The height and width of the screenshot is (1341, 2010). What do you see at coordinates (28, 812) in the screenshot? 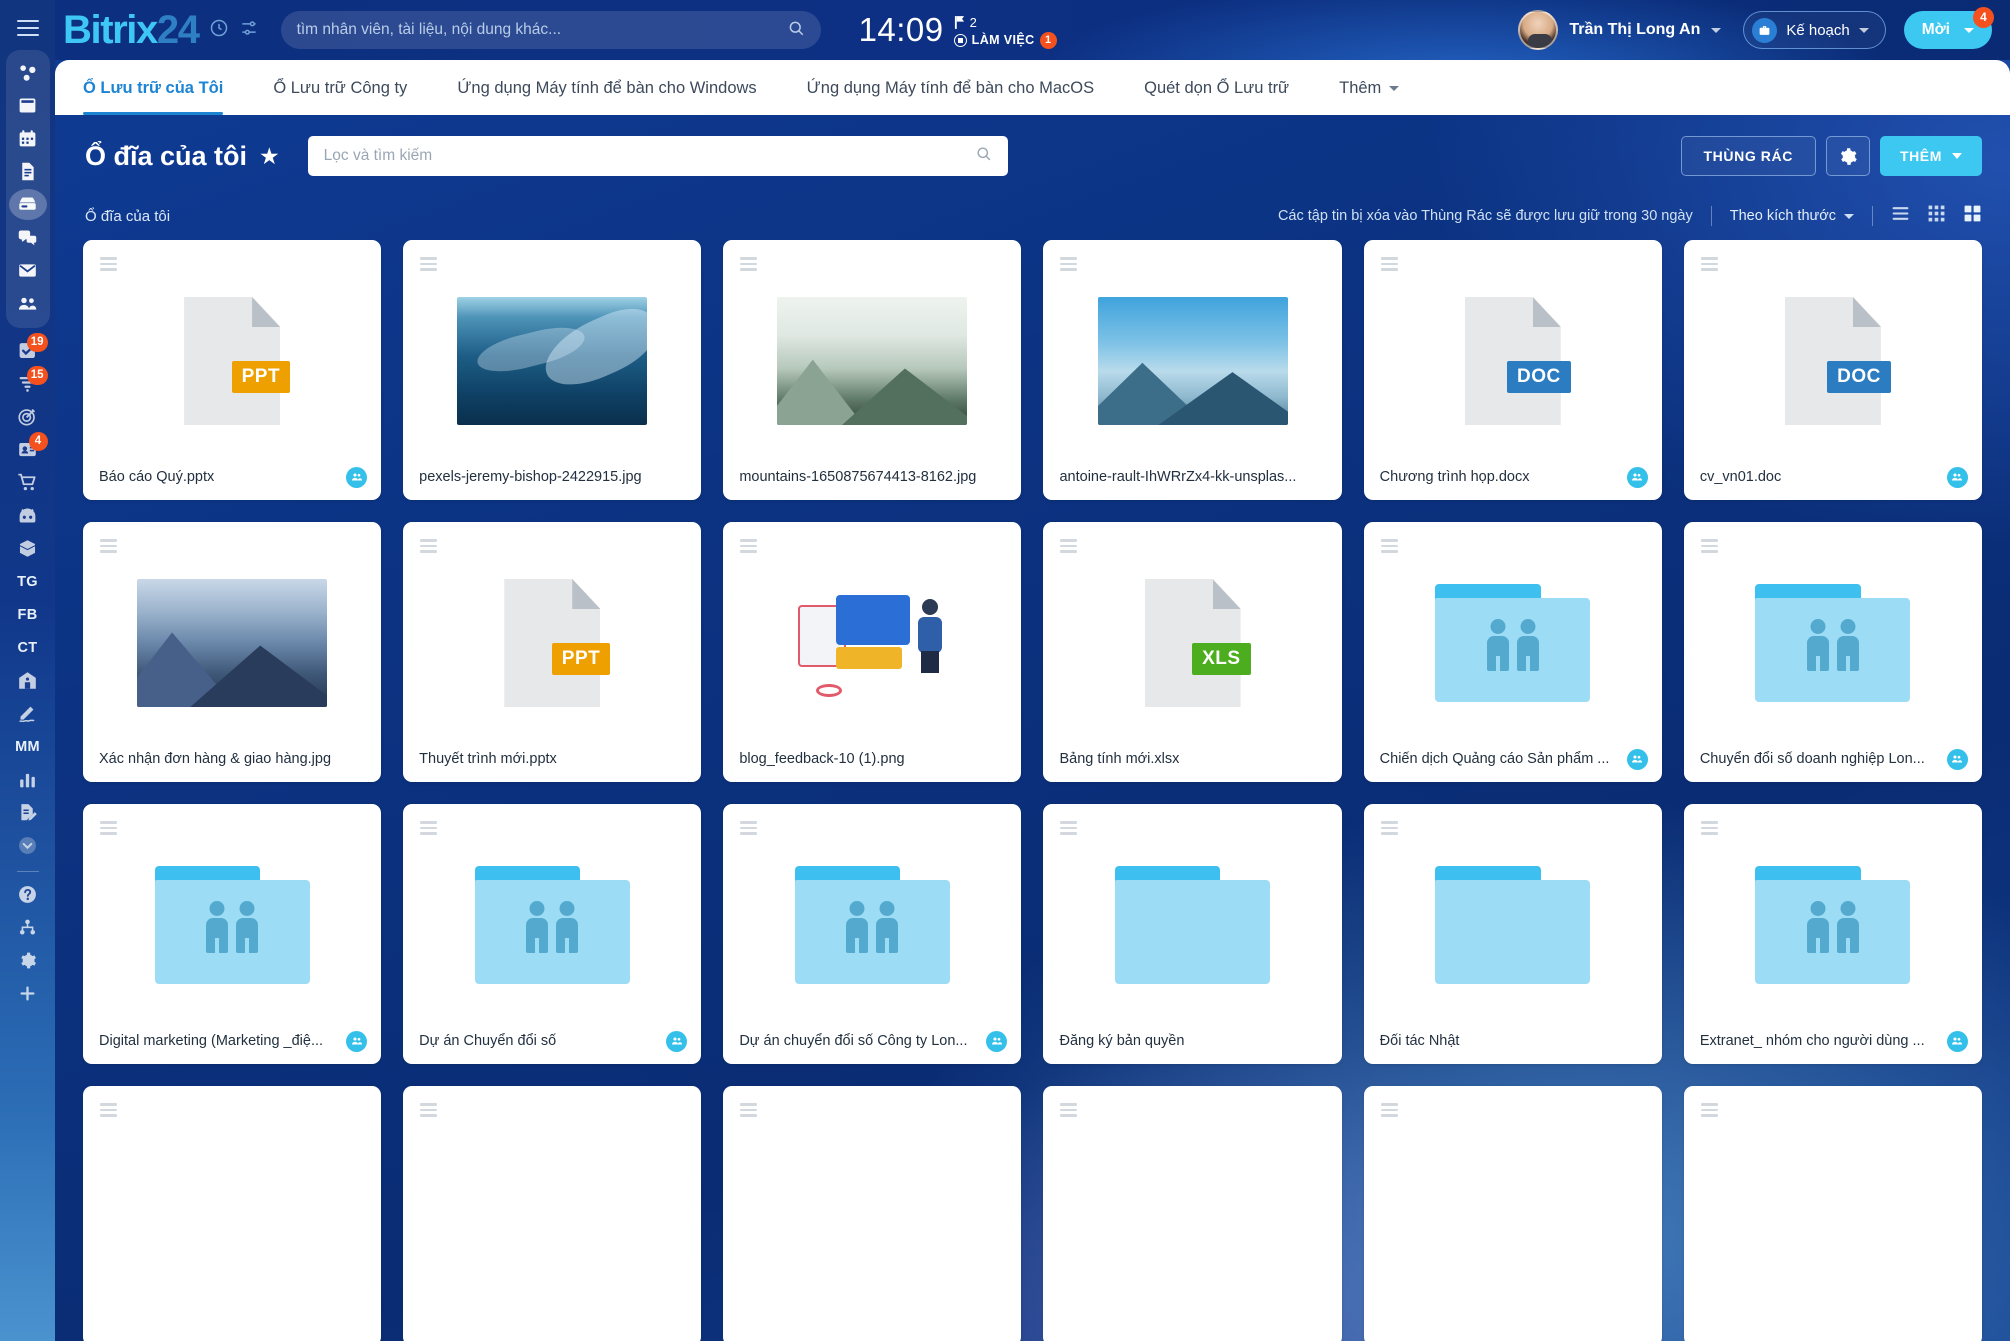
I see `sidebar-item-edit-doc` at bounding box center [28, 812].